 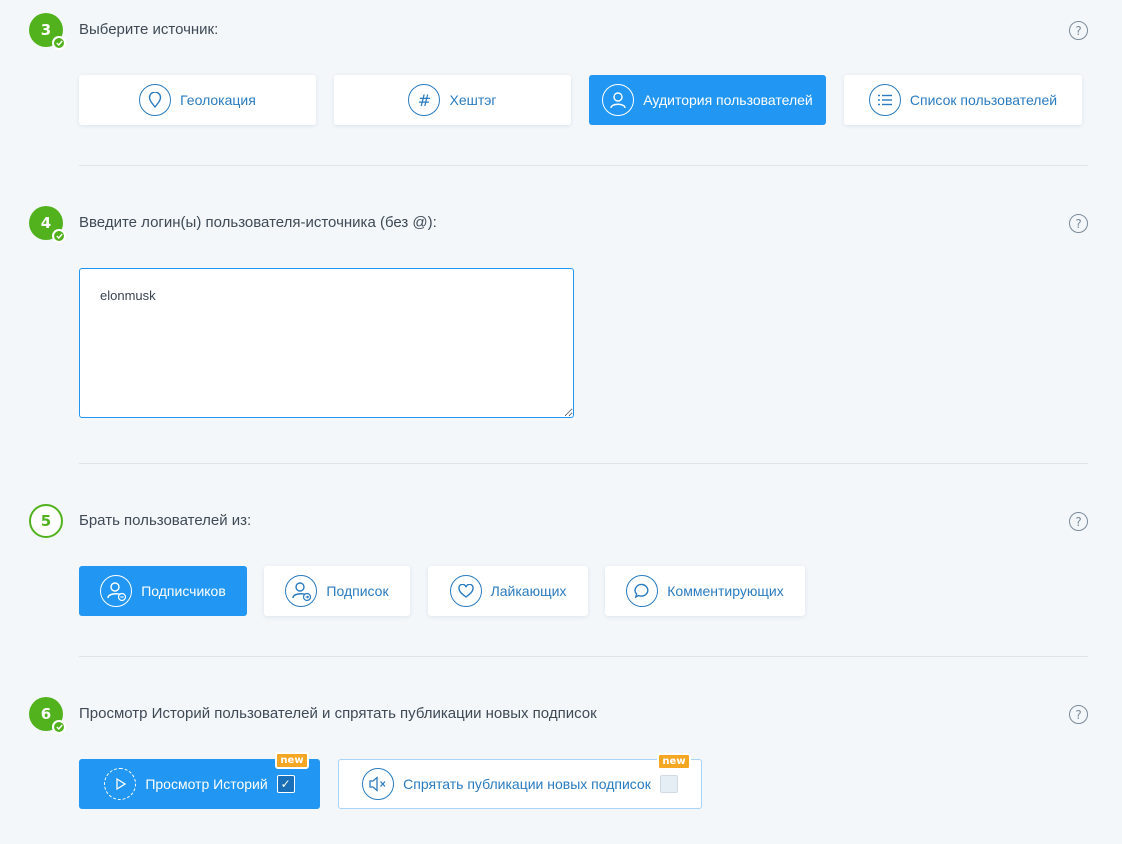 I want to click on option-label: Подписчиков, so click(x=183, y=591).